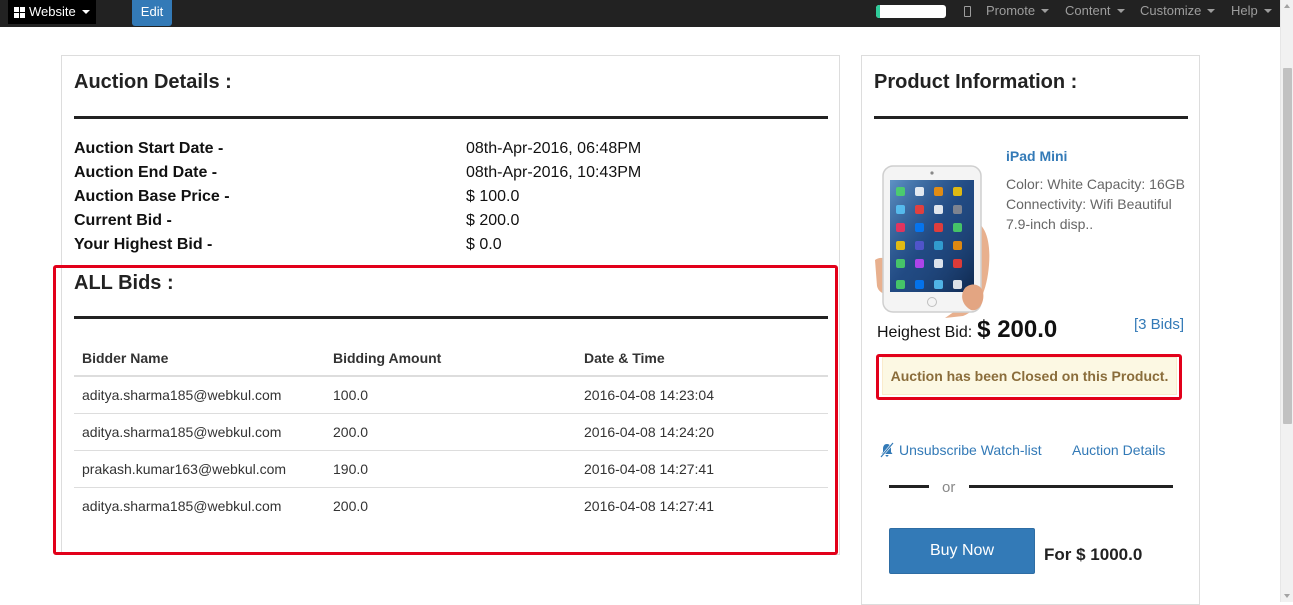 The image size is (1293, 605). I want to click on progress-bar, so click(911, 11).